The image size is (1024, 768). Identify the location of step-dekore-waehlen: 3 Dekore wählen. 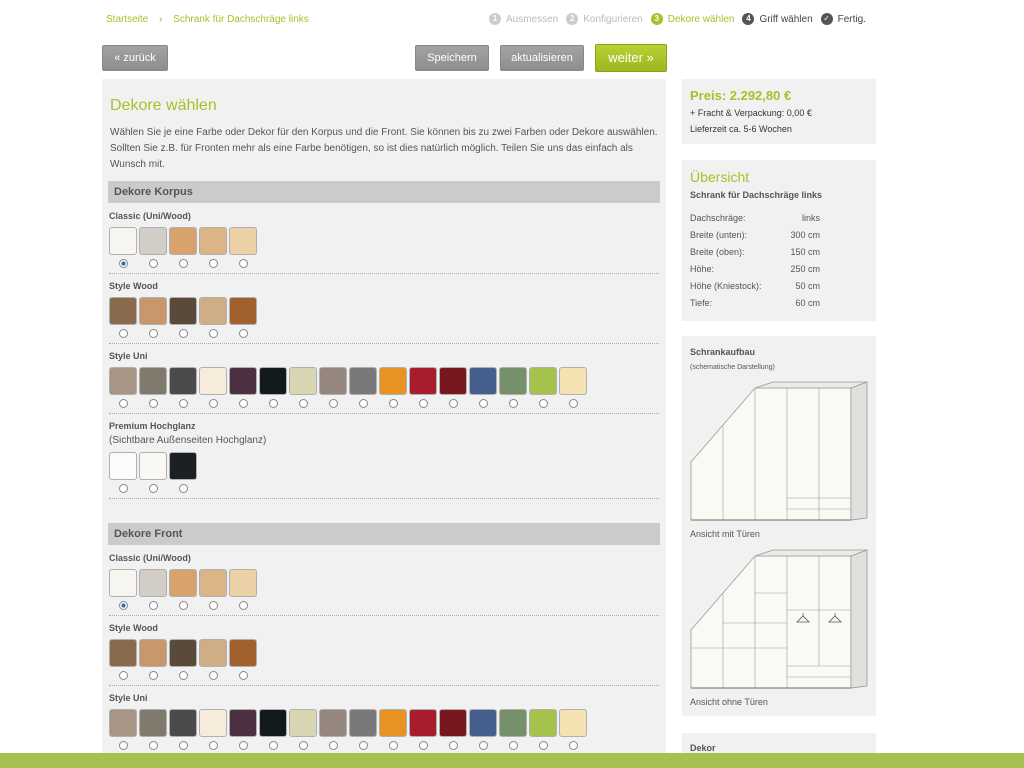
(692, 19).